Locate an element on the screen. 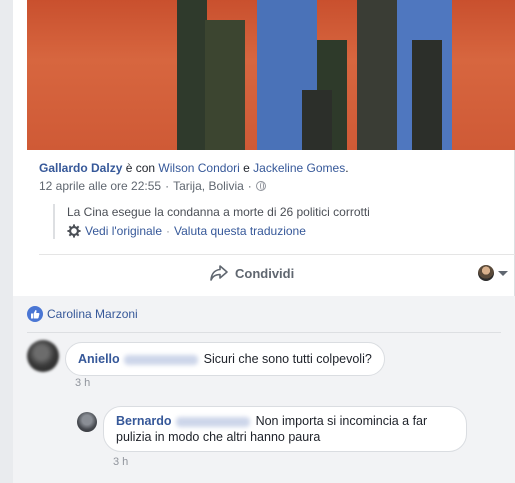 The width and height of the screenshot is (515, 483). post-date: 12 aprile alle ore 22:55 is located at coordinates (100, 186).